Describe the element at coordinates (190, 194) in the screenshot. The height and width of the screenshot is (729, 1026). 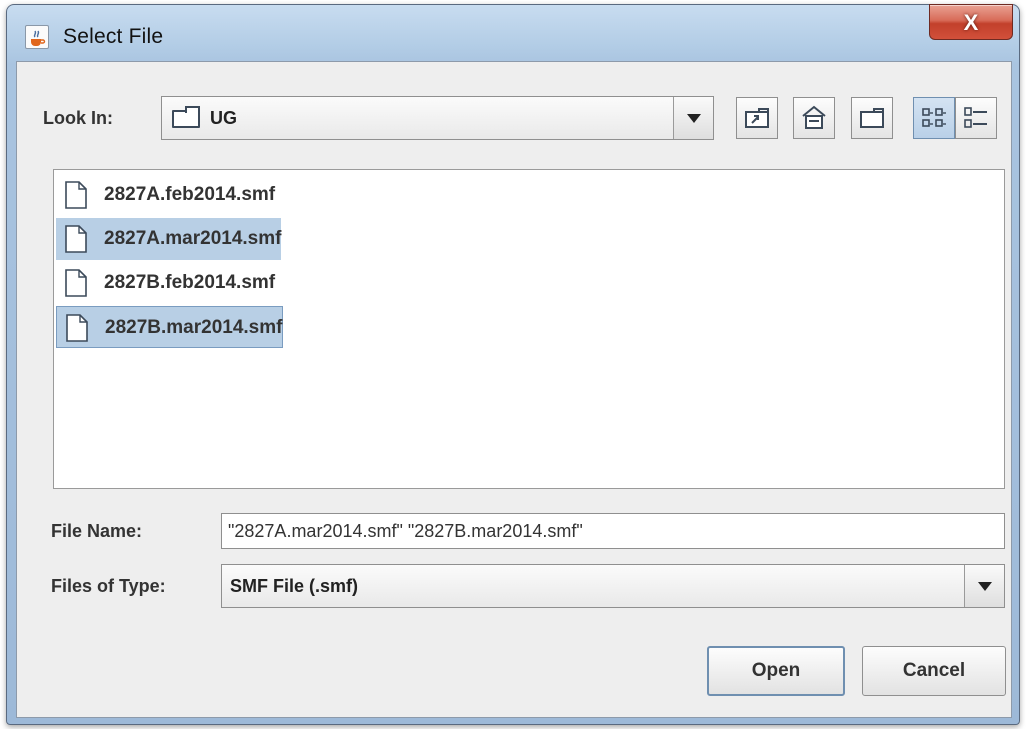
I see `file-name: 2827A.feb2014.smf` at that location.